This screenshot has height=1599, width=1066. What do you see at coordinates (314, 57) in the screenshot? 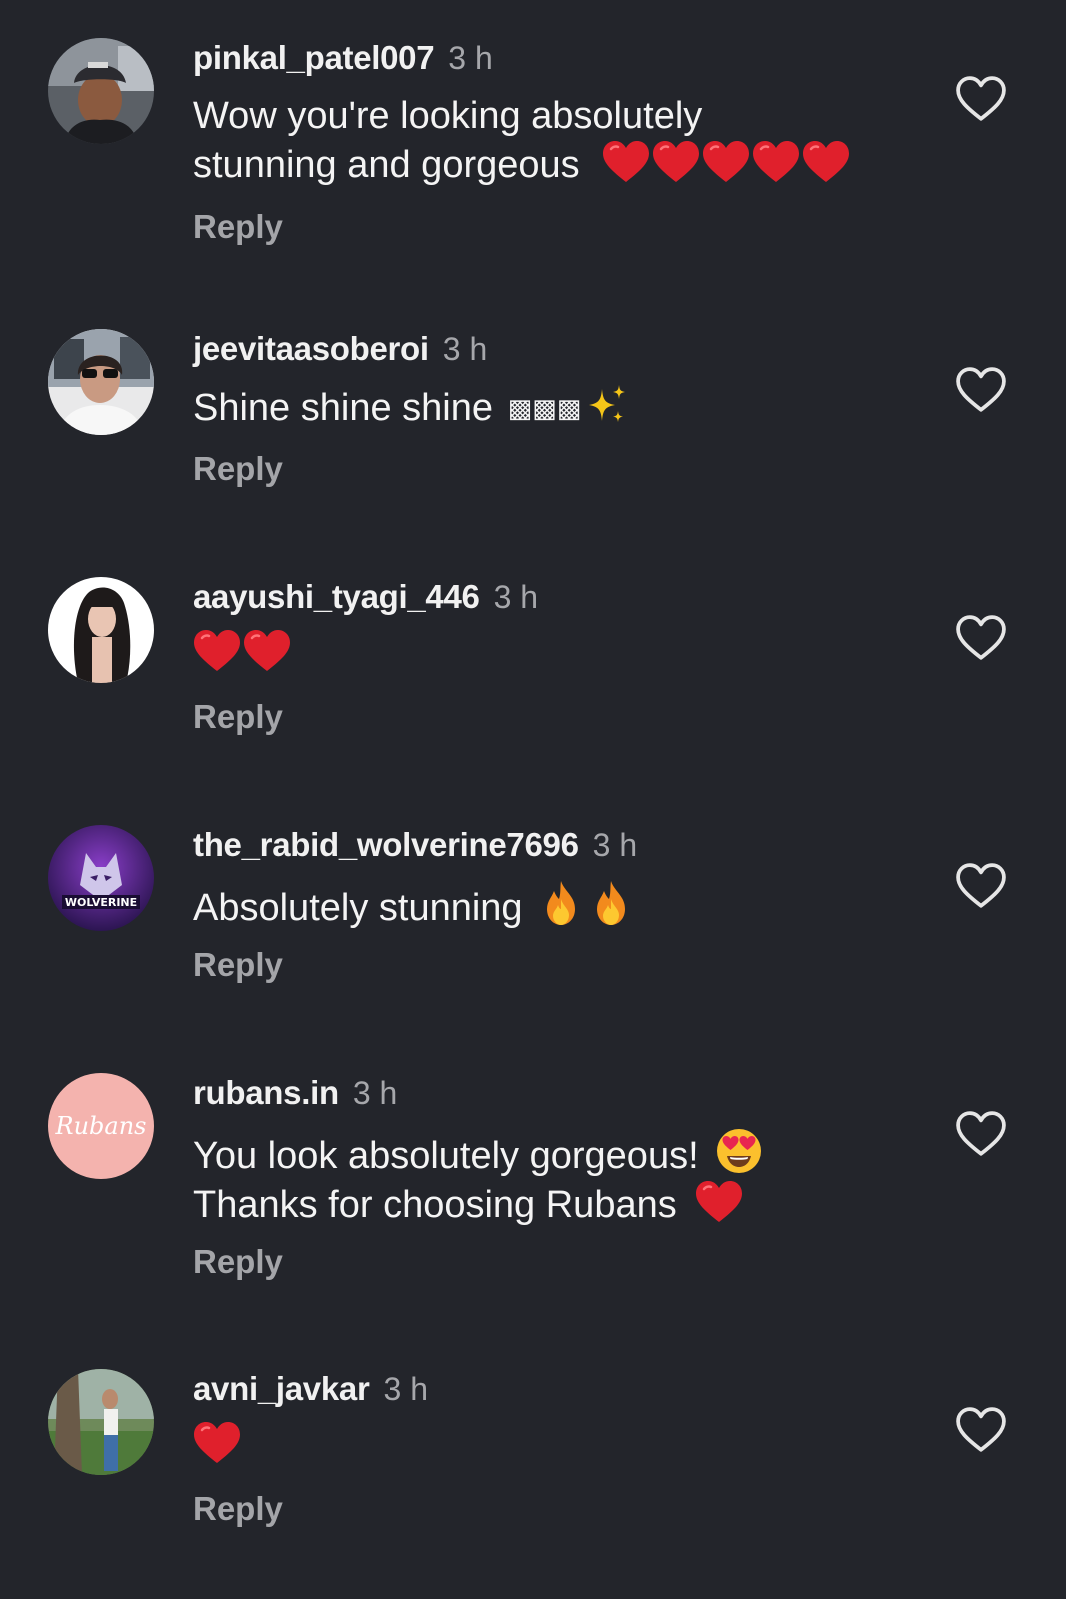
I see `username: pinkal_patel007` at bounding box center [314, 57].